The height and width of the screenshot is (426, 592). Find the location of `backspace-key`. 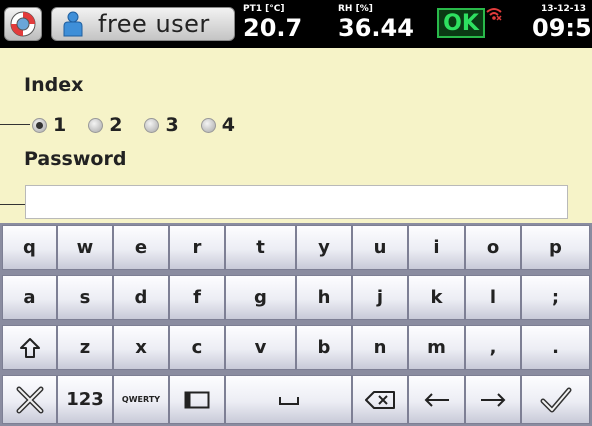

backspace-key is located at coordinates (380, 399).